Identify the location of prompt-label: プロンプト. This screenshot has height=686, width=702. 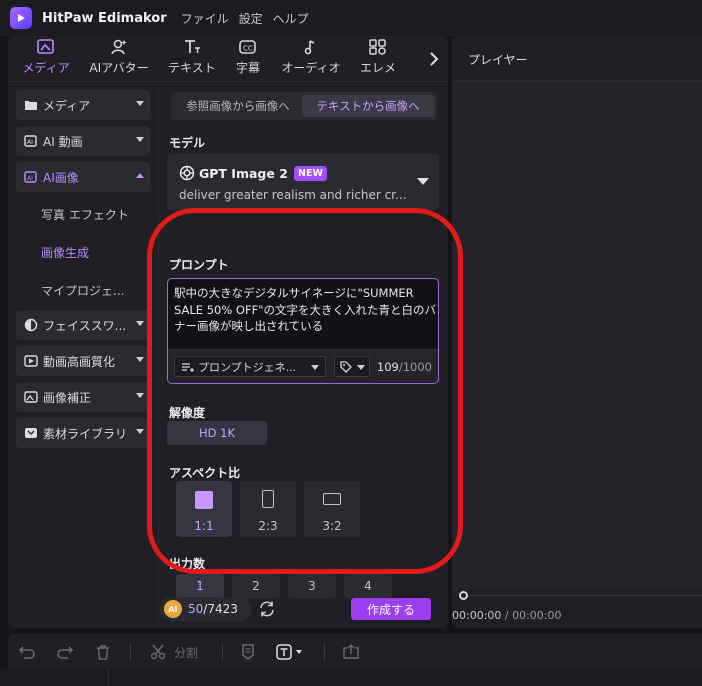
(199, 265).